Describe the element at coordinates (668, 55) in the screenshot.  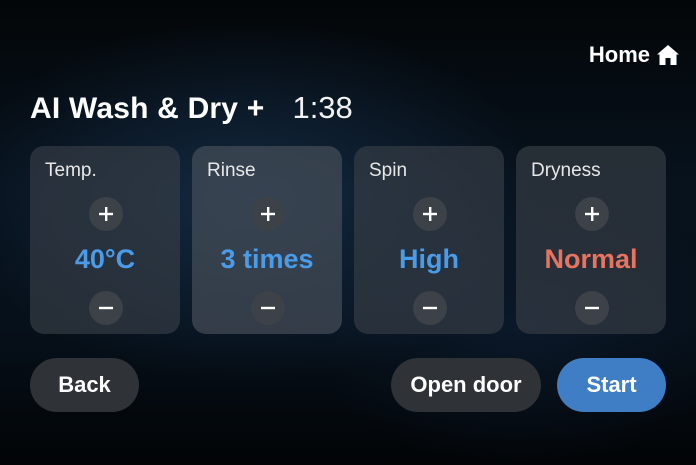
I see `home-icon` at that location.